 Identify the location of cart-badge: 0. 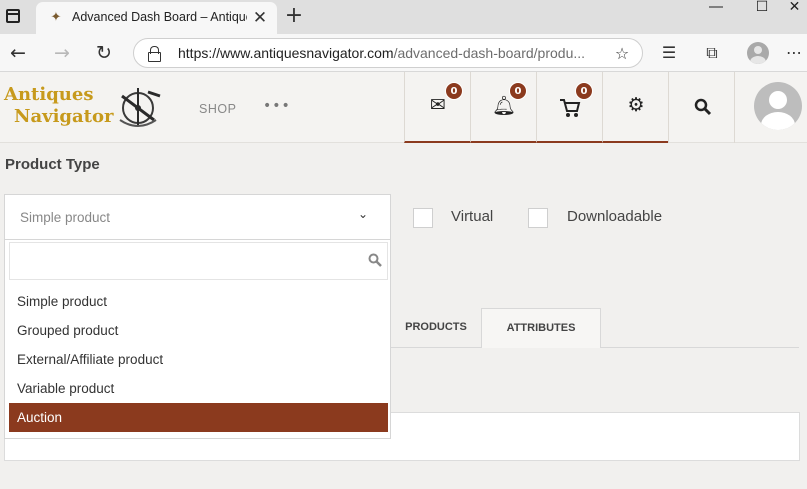
(584, 91).